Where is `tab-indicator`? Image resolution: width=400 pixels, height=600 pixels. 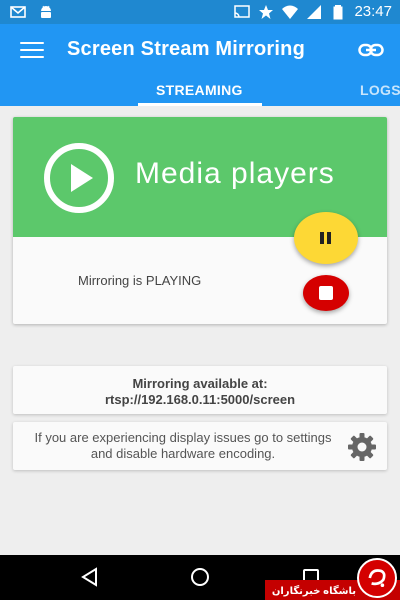
tab-indicator is located at coordinates (200, 104).